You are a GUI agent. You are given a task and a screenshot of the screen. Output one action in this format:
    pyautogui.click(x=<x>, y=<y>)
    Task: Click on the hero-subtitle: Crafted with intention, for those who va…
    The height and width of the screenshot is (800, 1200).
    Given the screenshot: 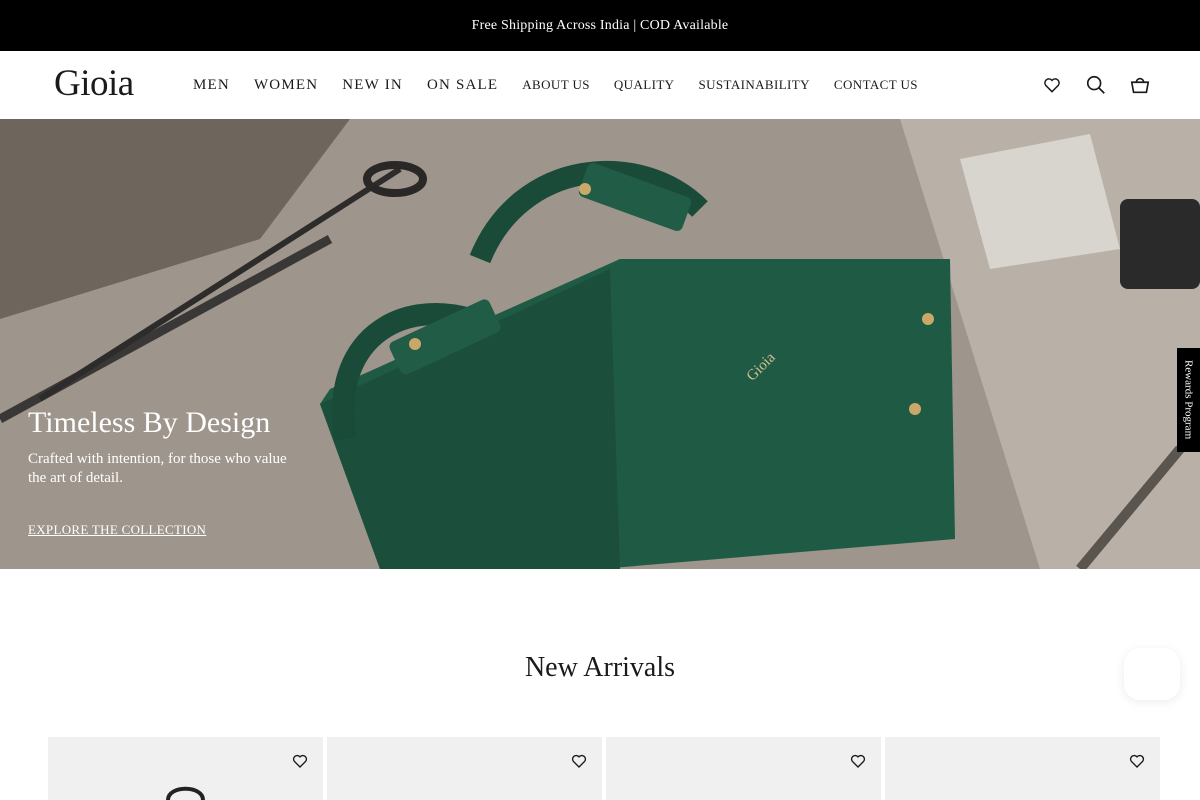 What is the action you would take?
    pyautogui.click(x=157, y=468)
    